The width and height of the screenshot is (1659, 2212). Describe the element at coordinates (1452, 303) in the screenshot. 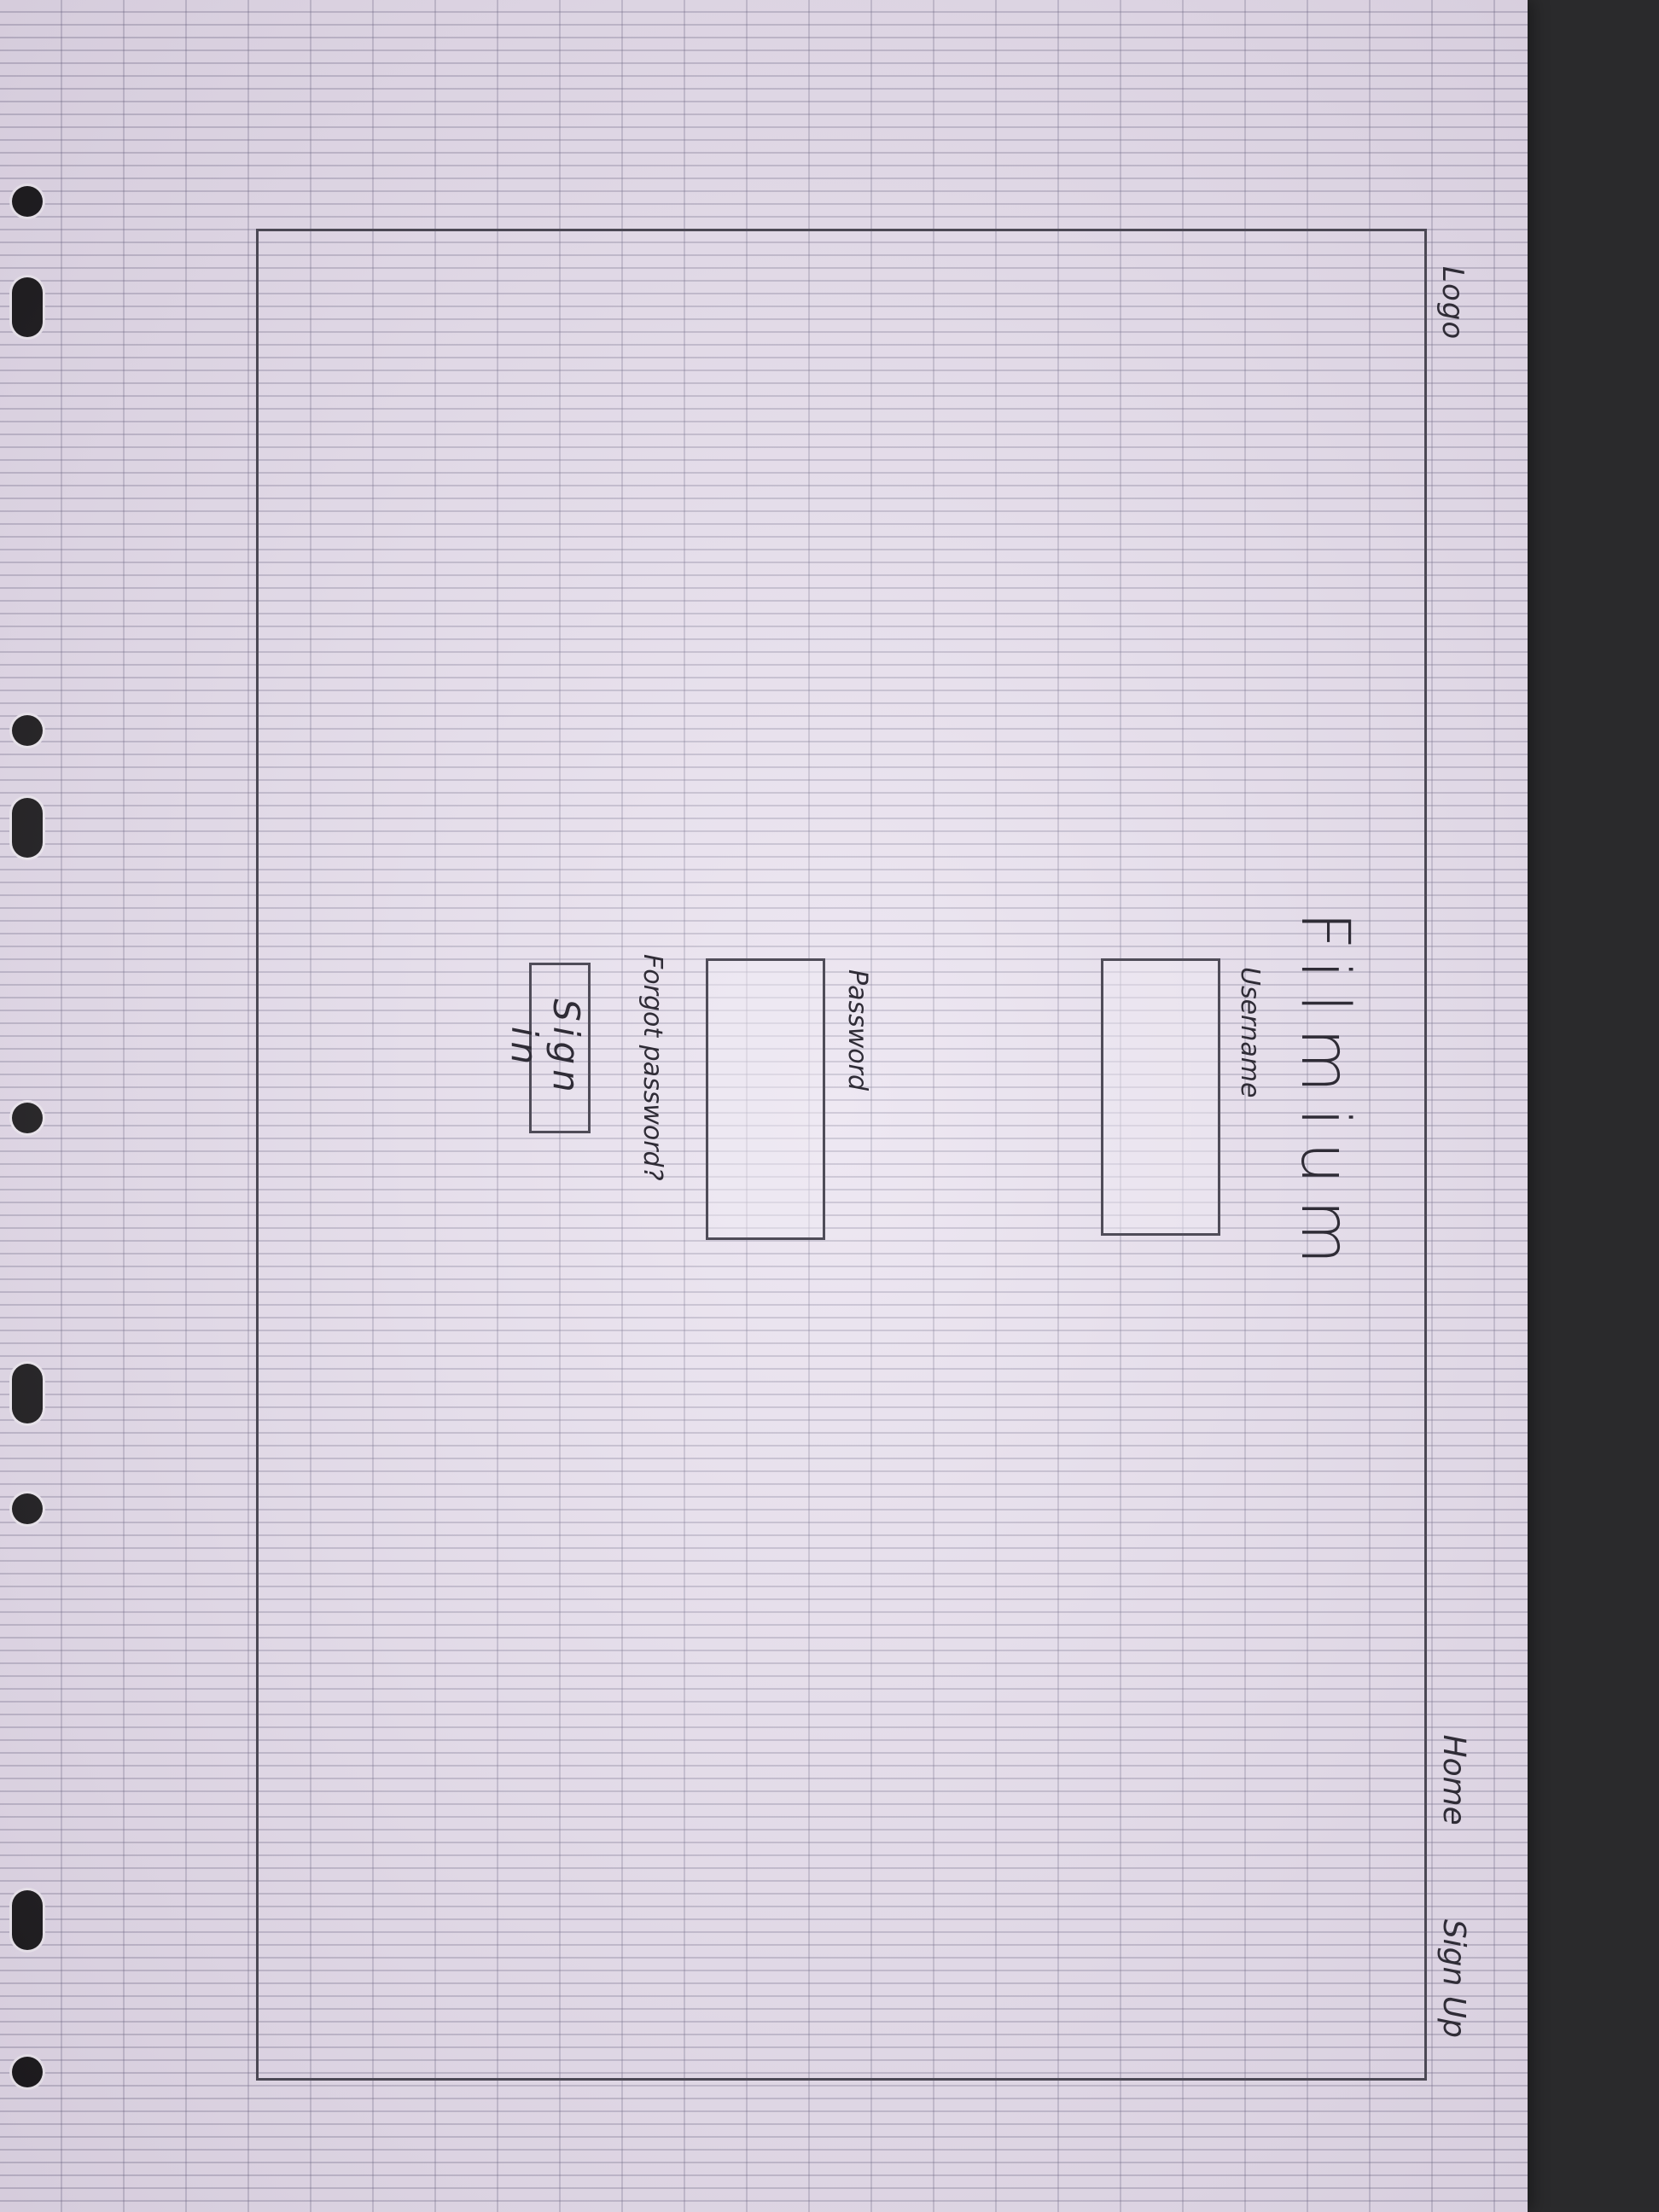

I see `logo: Logo` at that location.